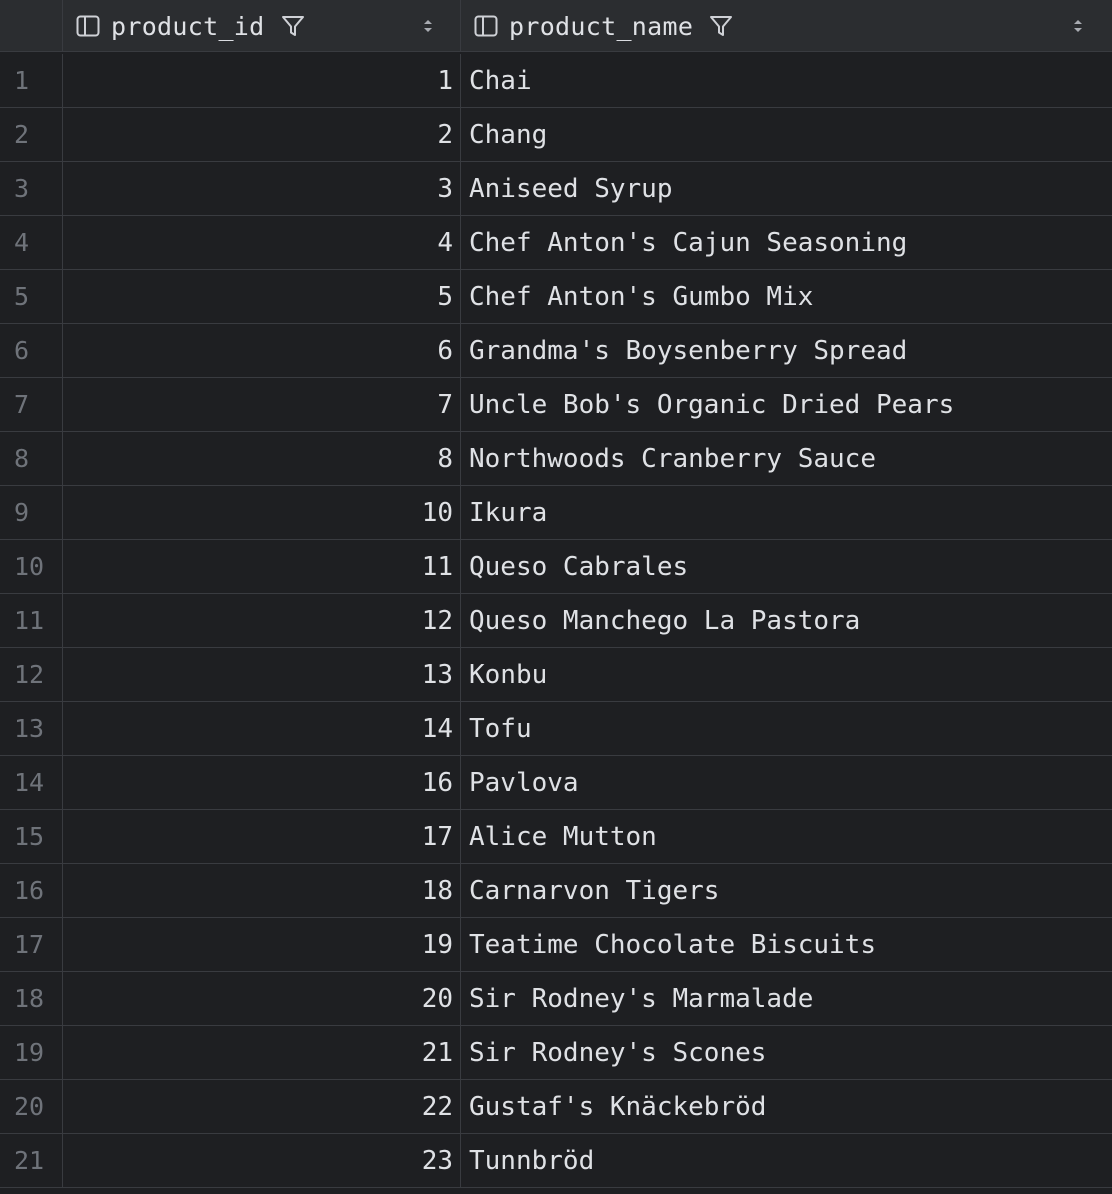  Describe the element at coordinates (786, 1052) in the screenshot. I see `cell-product-name: Sir Rodney's Scones` at that location.